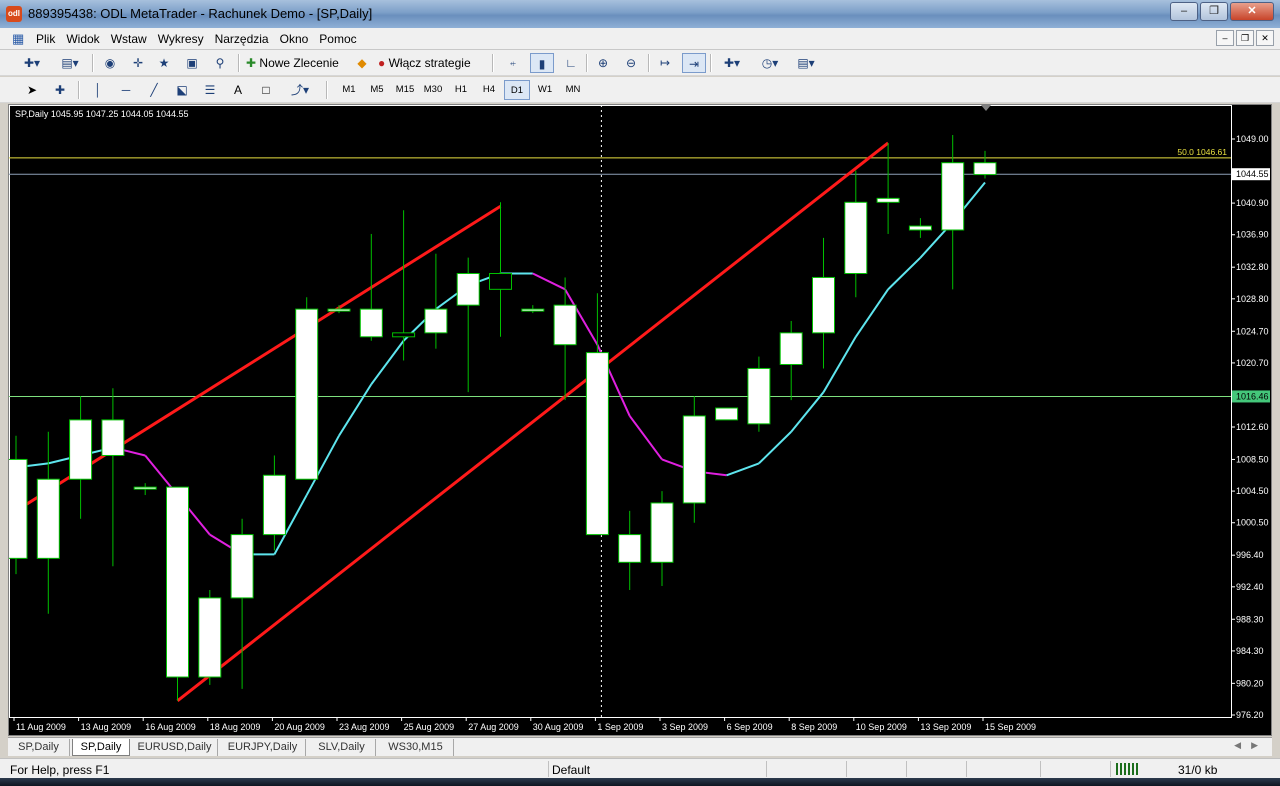  What do you see at coordinates (732, 63) in the screenshot?
I see `indicators-icon: ✚▾` at bounding box center [732, 63].